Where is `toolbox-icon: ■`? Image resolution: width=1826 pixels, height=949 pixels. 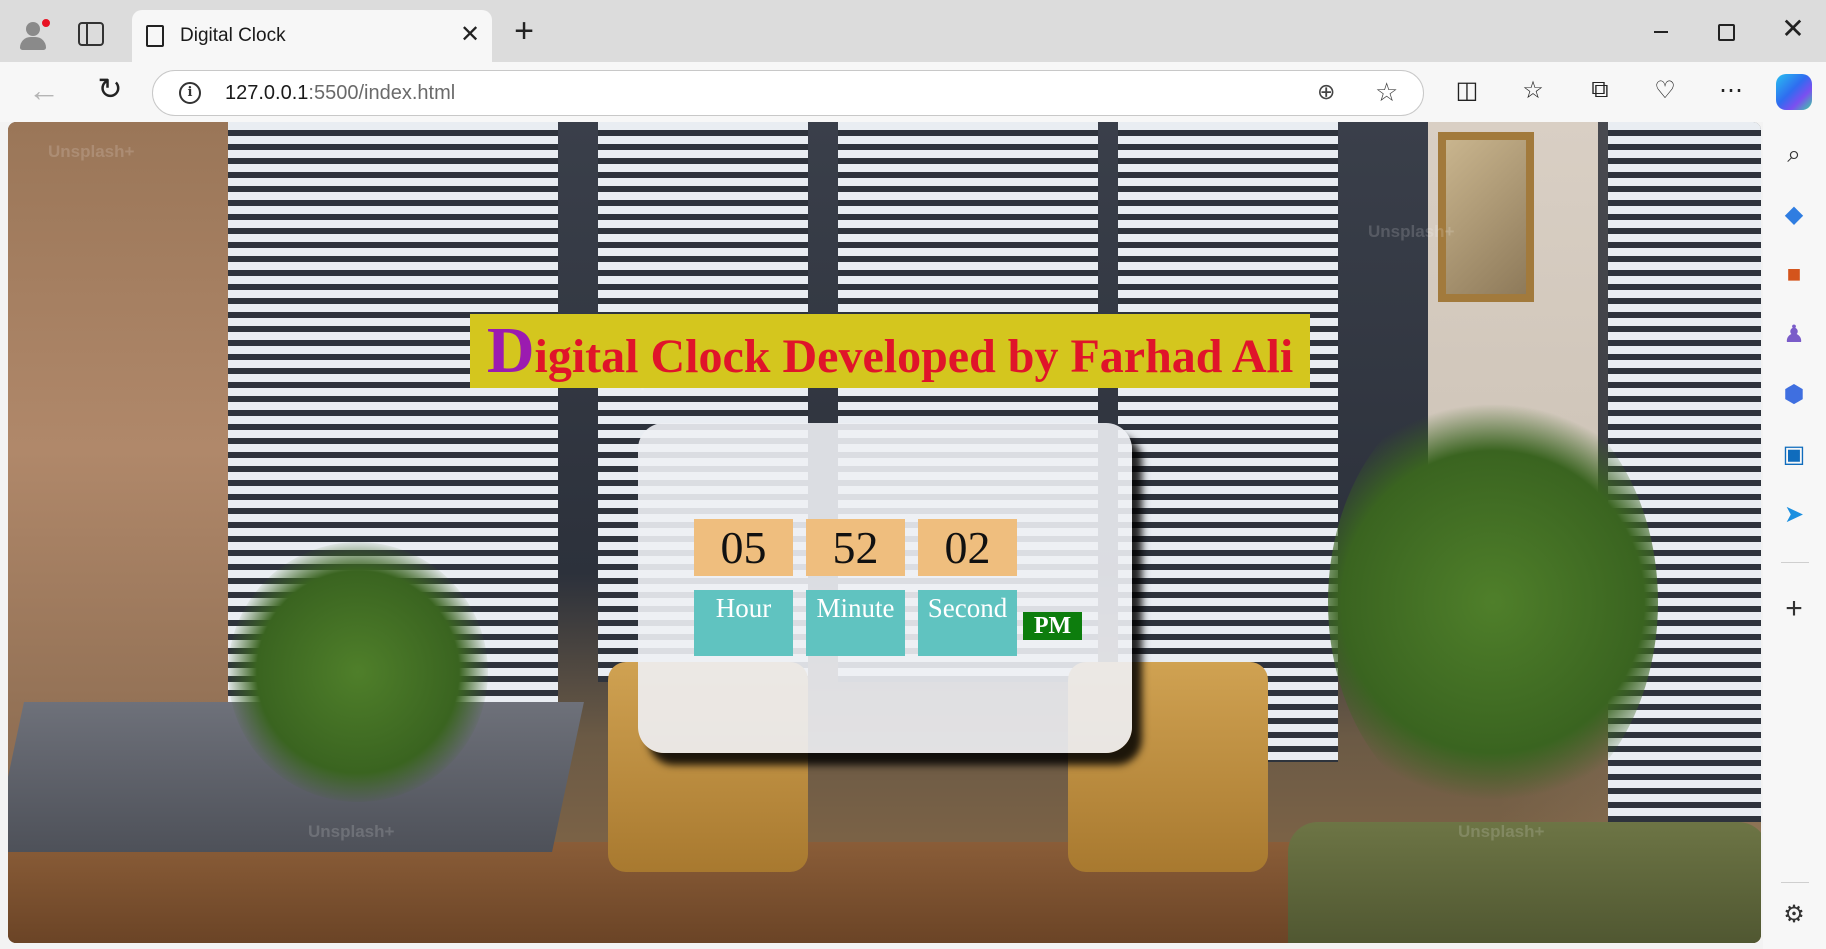
toolbox-icon: ■ is located at coordinates (1794, 275).